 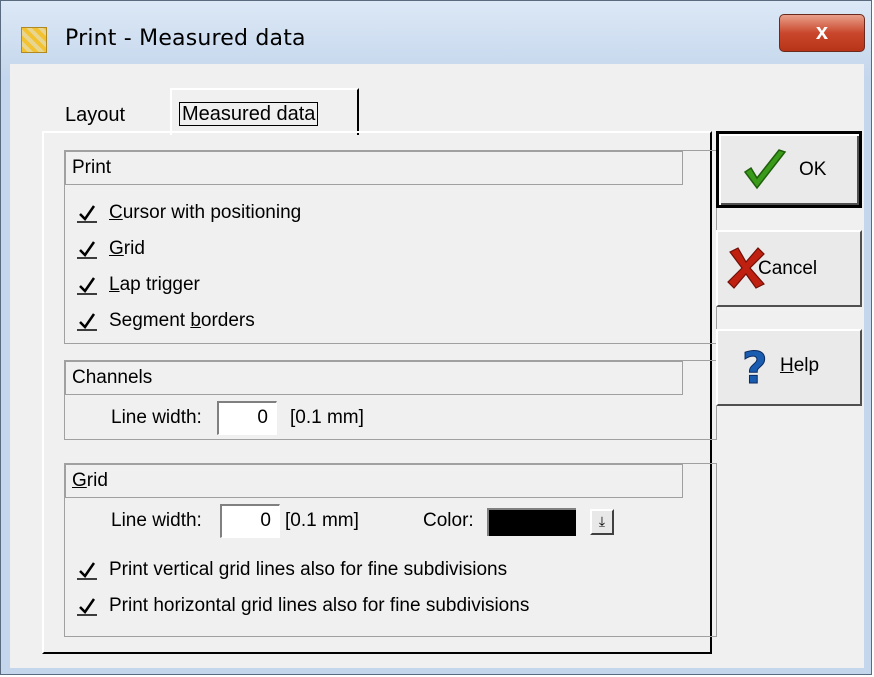 What do you see at coordinates (250, 521) in the screenshot?
I see `grid-line-width-input: 0` at bounding box center [250, 521].